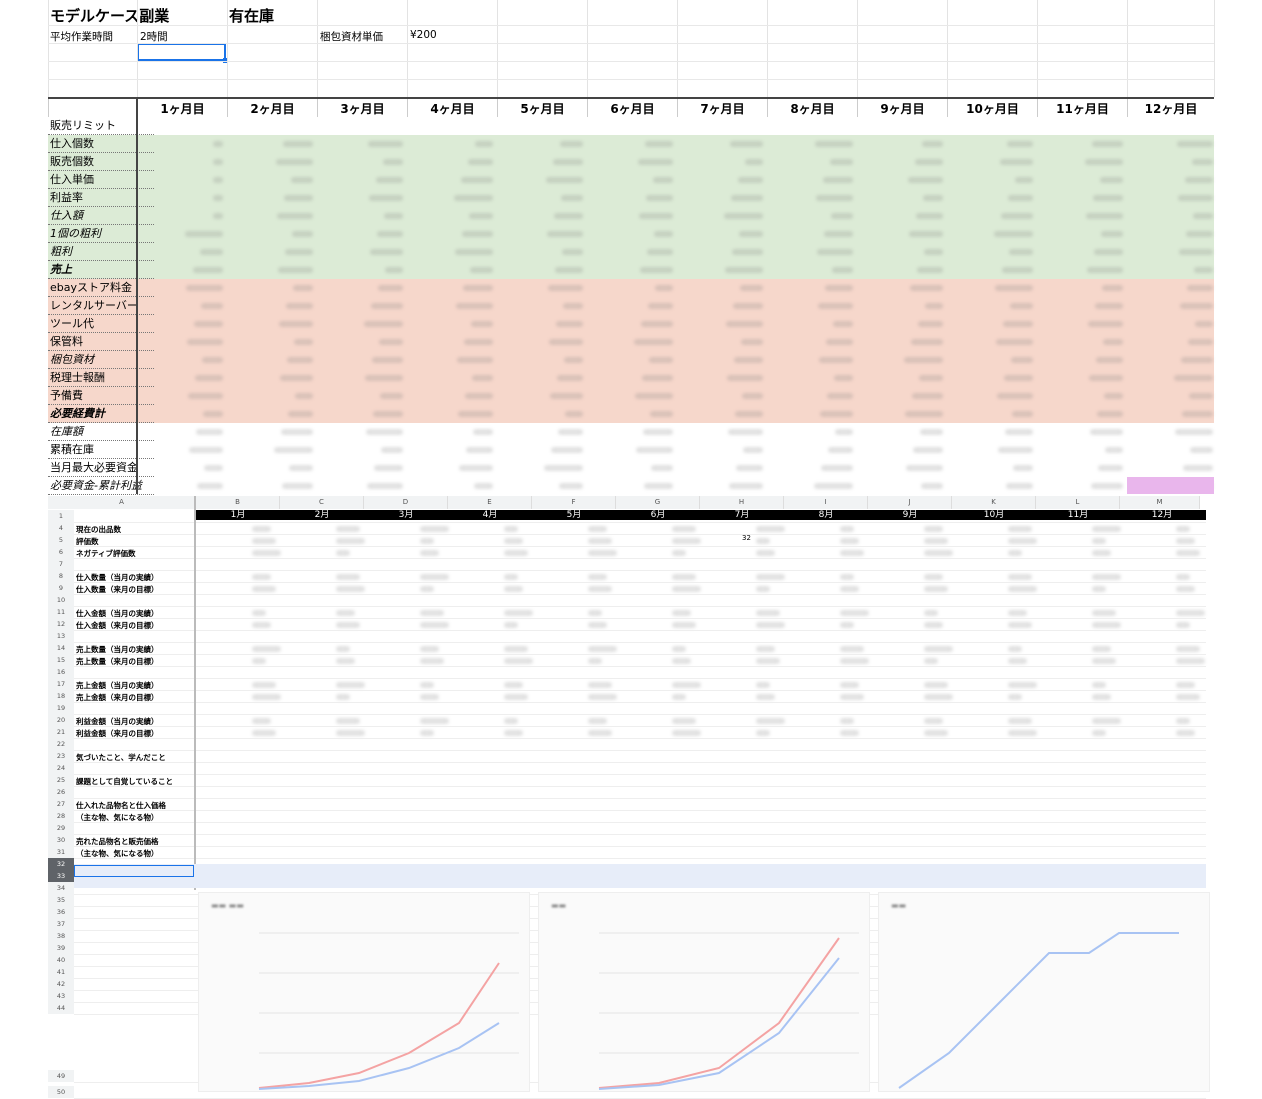  What do you see at coordinates (812, 109) in the screenshot?
I see `month-header-8: 8ヶ月目` at bounding box center [812, 109].